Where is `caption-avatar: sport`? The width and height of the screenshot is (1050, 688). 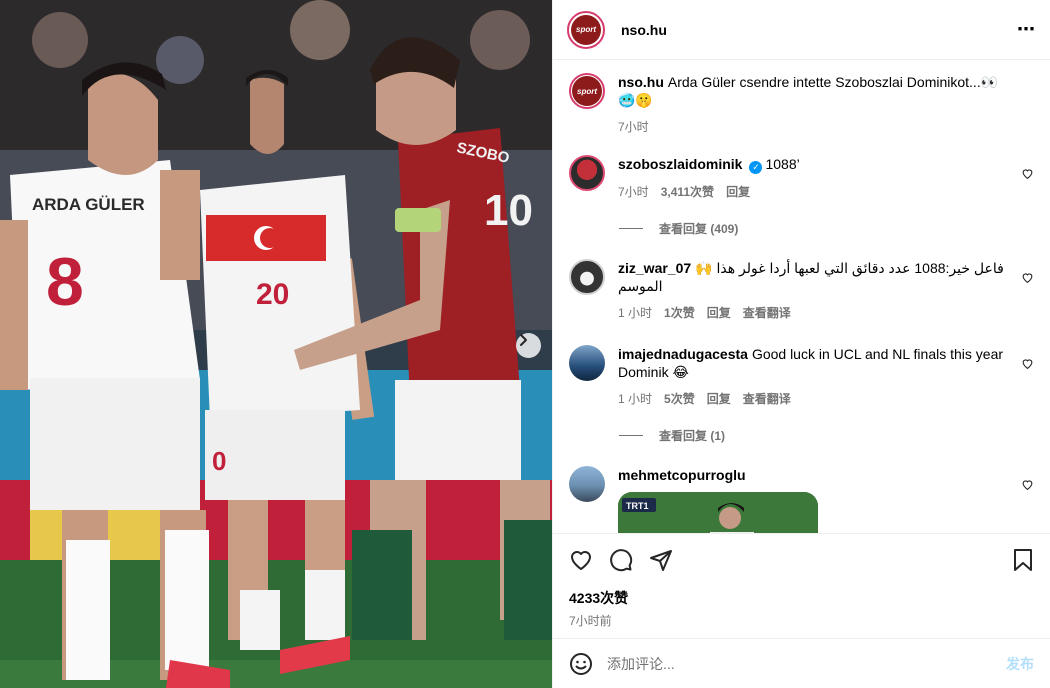
caption-avatar: sport is located at coordinates (587, 91).